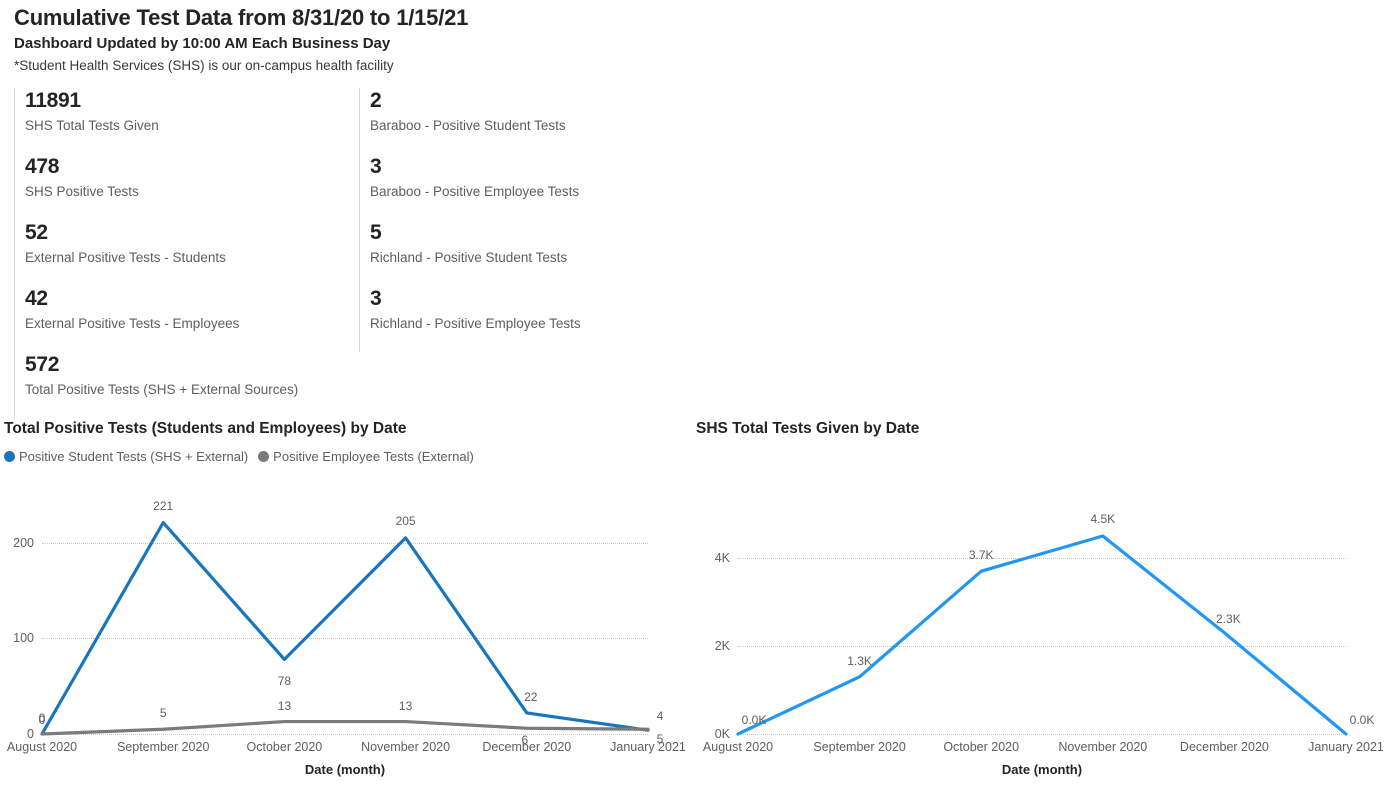  Describe the element at coordinates (36, 232) in the screenshot. I see `kpi-value: 52` at that location.